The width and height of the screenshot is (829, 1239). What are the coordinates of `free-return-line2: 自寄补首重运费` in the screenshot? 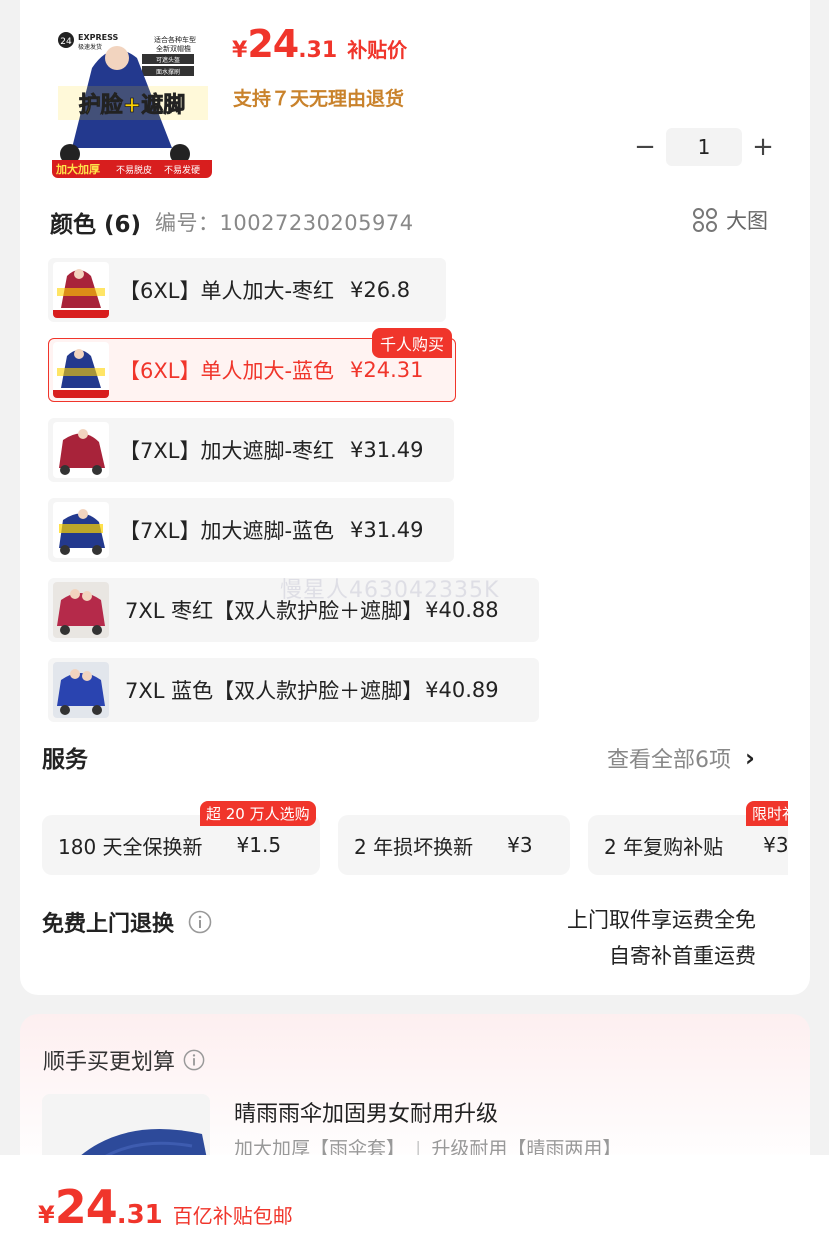 It's located at (682, 956).